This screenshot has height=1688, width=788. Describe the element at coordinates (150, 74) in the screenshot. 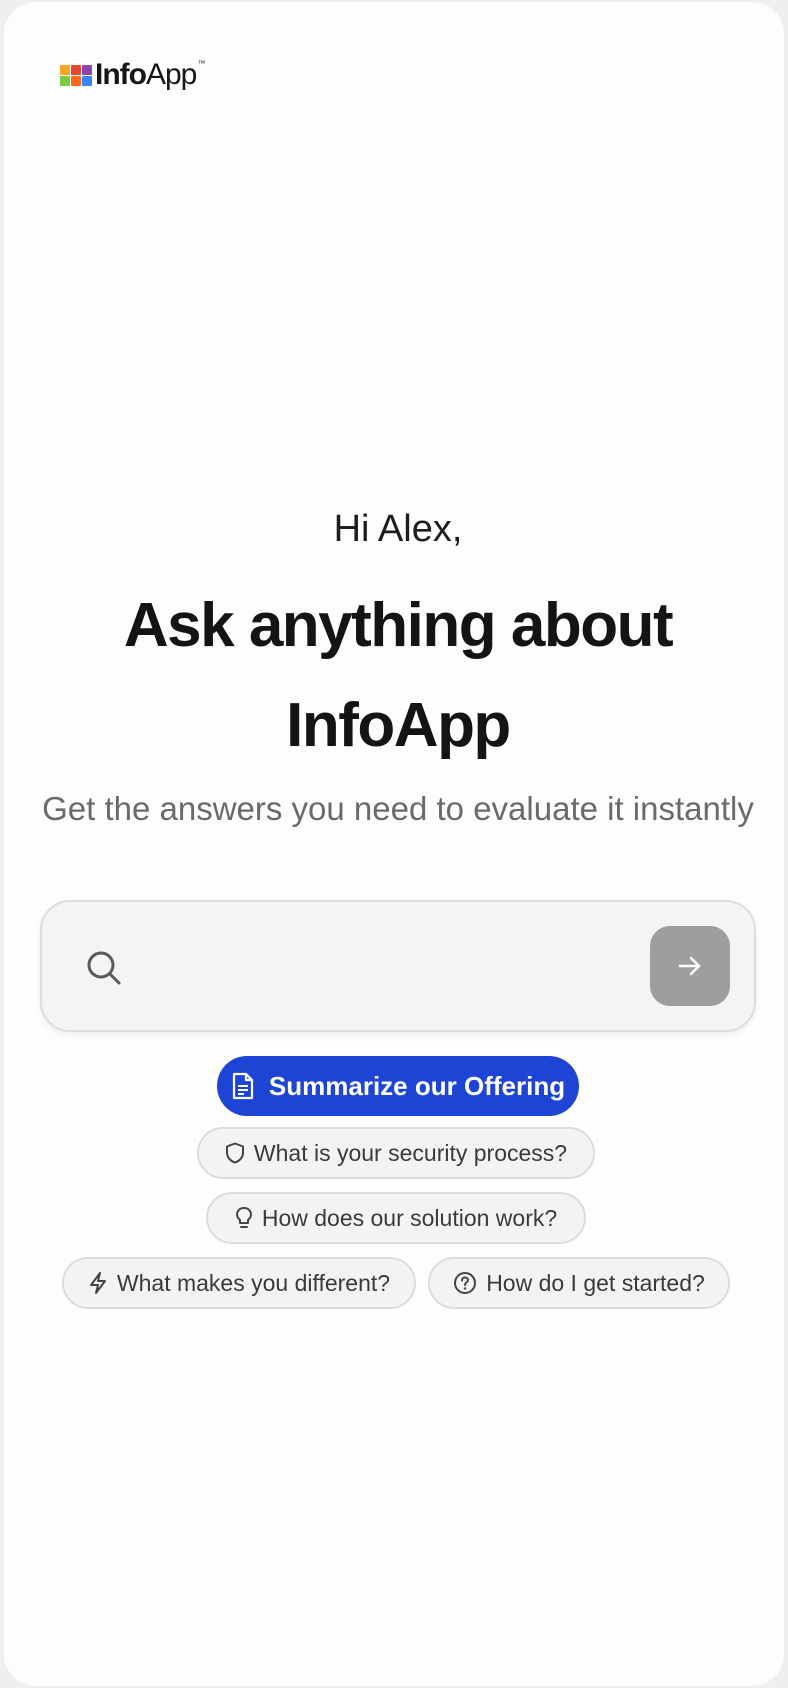

I see `logo-wordmark: InfoApp™` at that location.